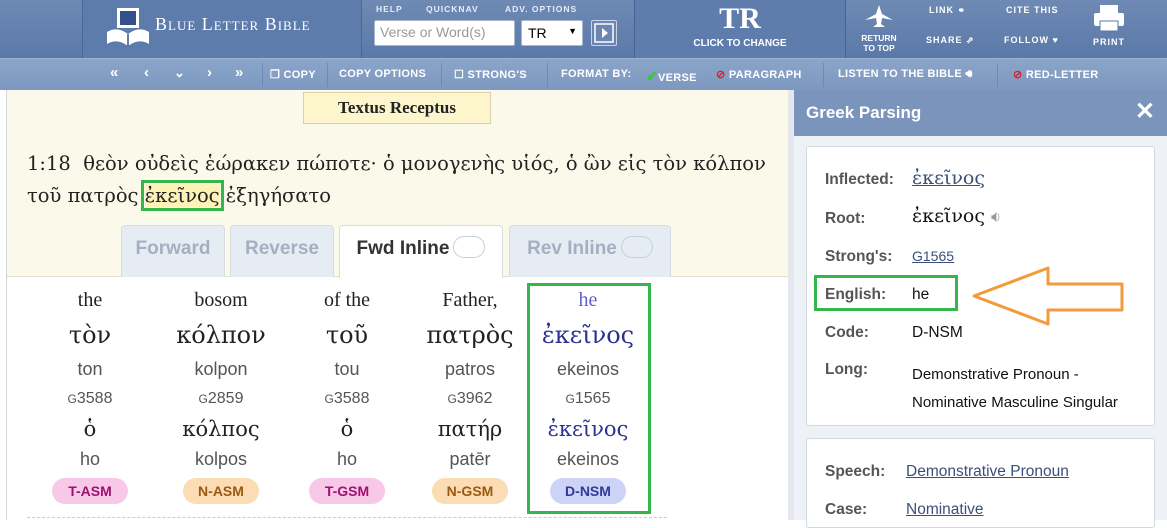 This screenshot has width=1167, height=528. I want to click on bottom-dotted-divider, so click(347, 517).